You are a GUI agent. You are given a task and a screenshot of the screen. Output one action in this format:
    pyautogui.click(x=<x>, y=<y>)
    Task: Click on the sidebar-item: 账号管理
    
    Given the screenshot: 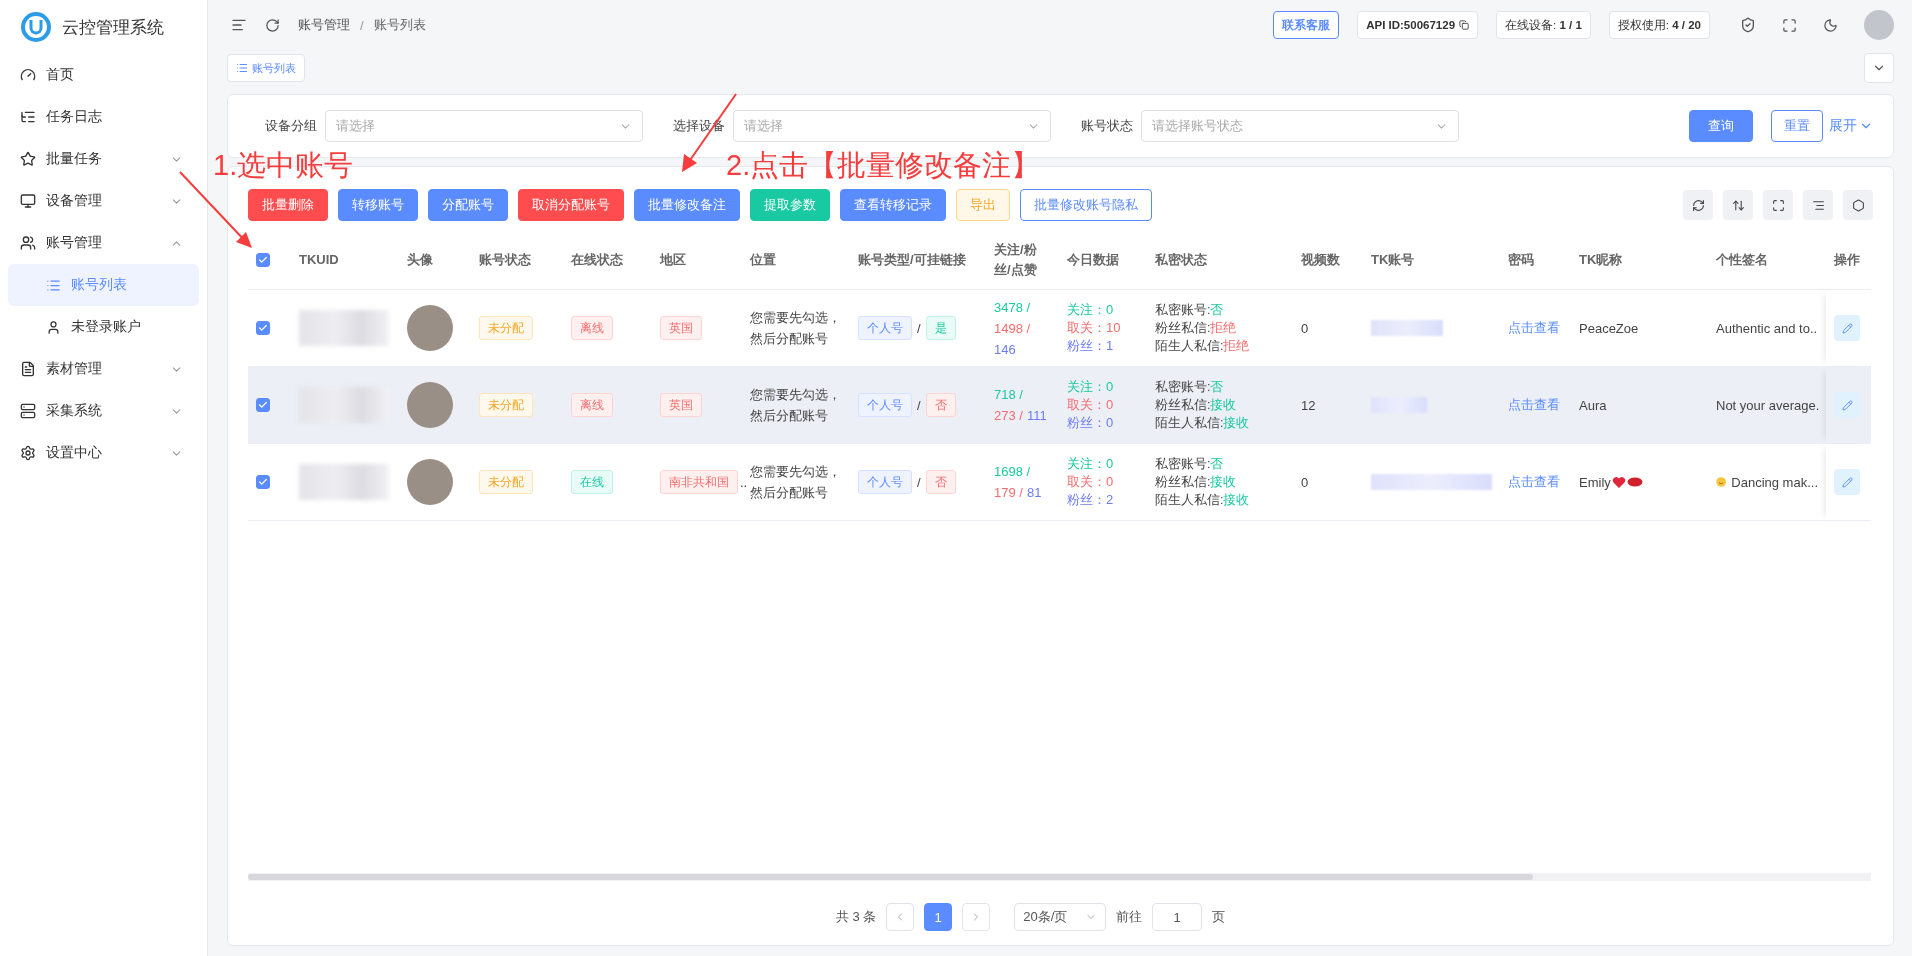 What is the action you would take?
    pyautogui.click(x=103, y=243)
    